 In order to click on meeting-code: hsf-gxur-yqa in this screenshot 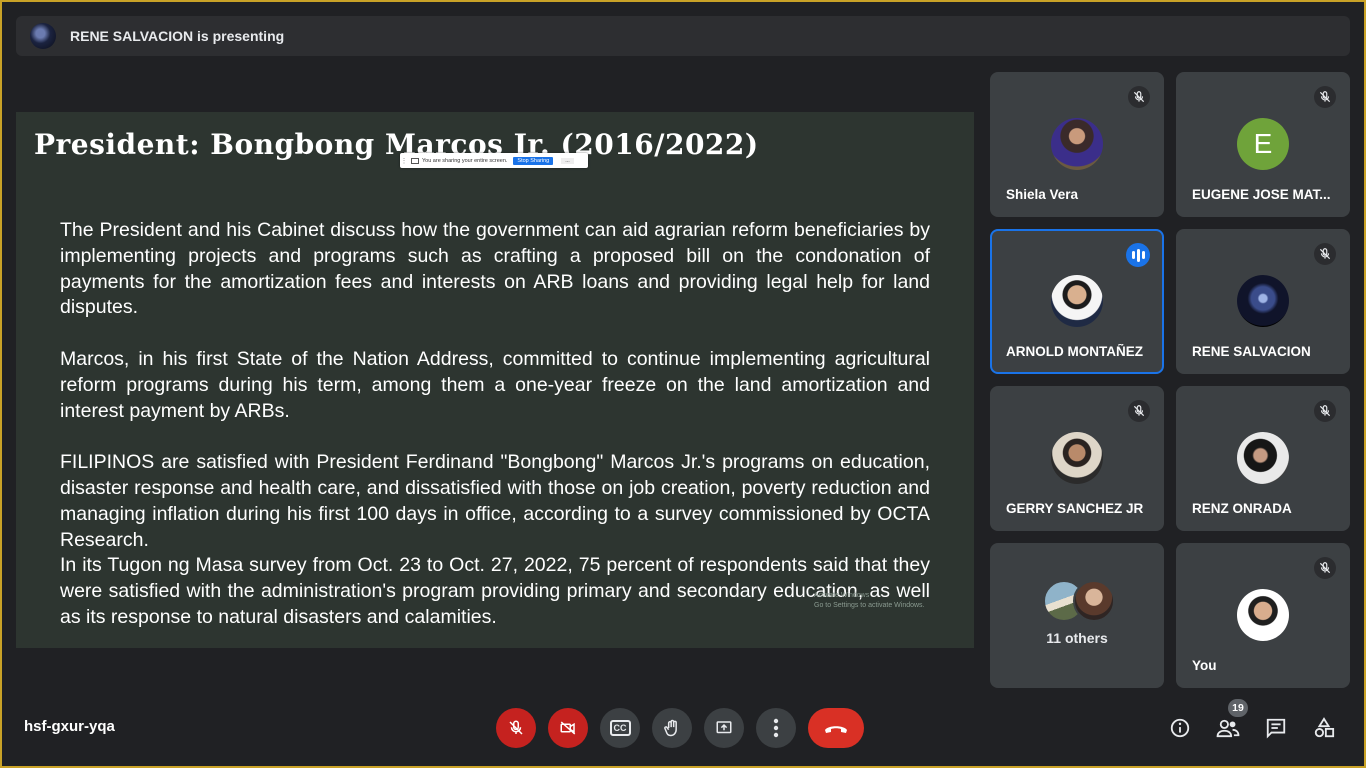, I will do `click(69, 726)`.